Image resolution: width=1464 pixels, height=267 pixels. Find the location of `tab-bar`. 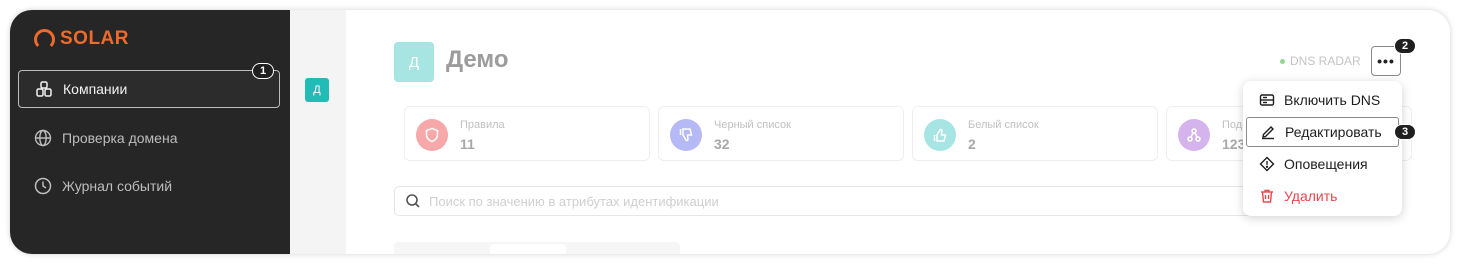

tab-bar is located at coordinates (537, 248).